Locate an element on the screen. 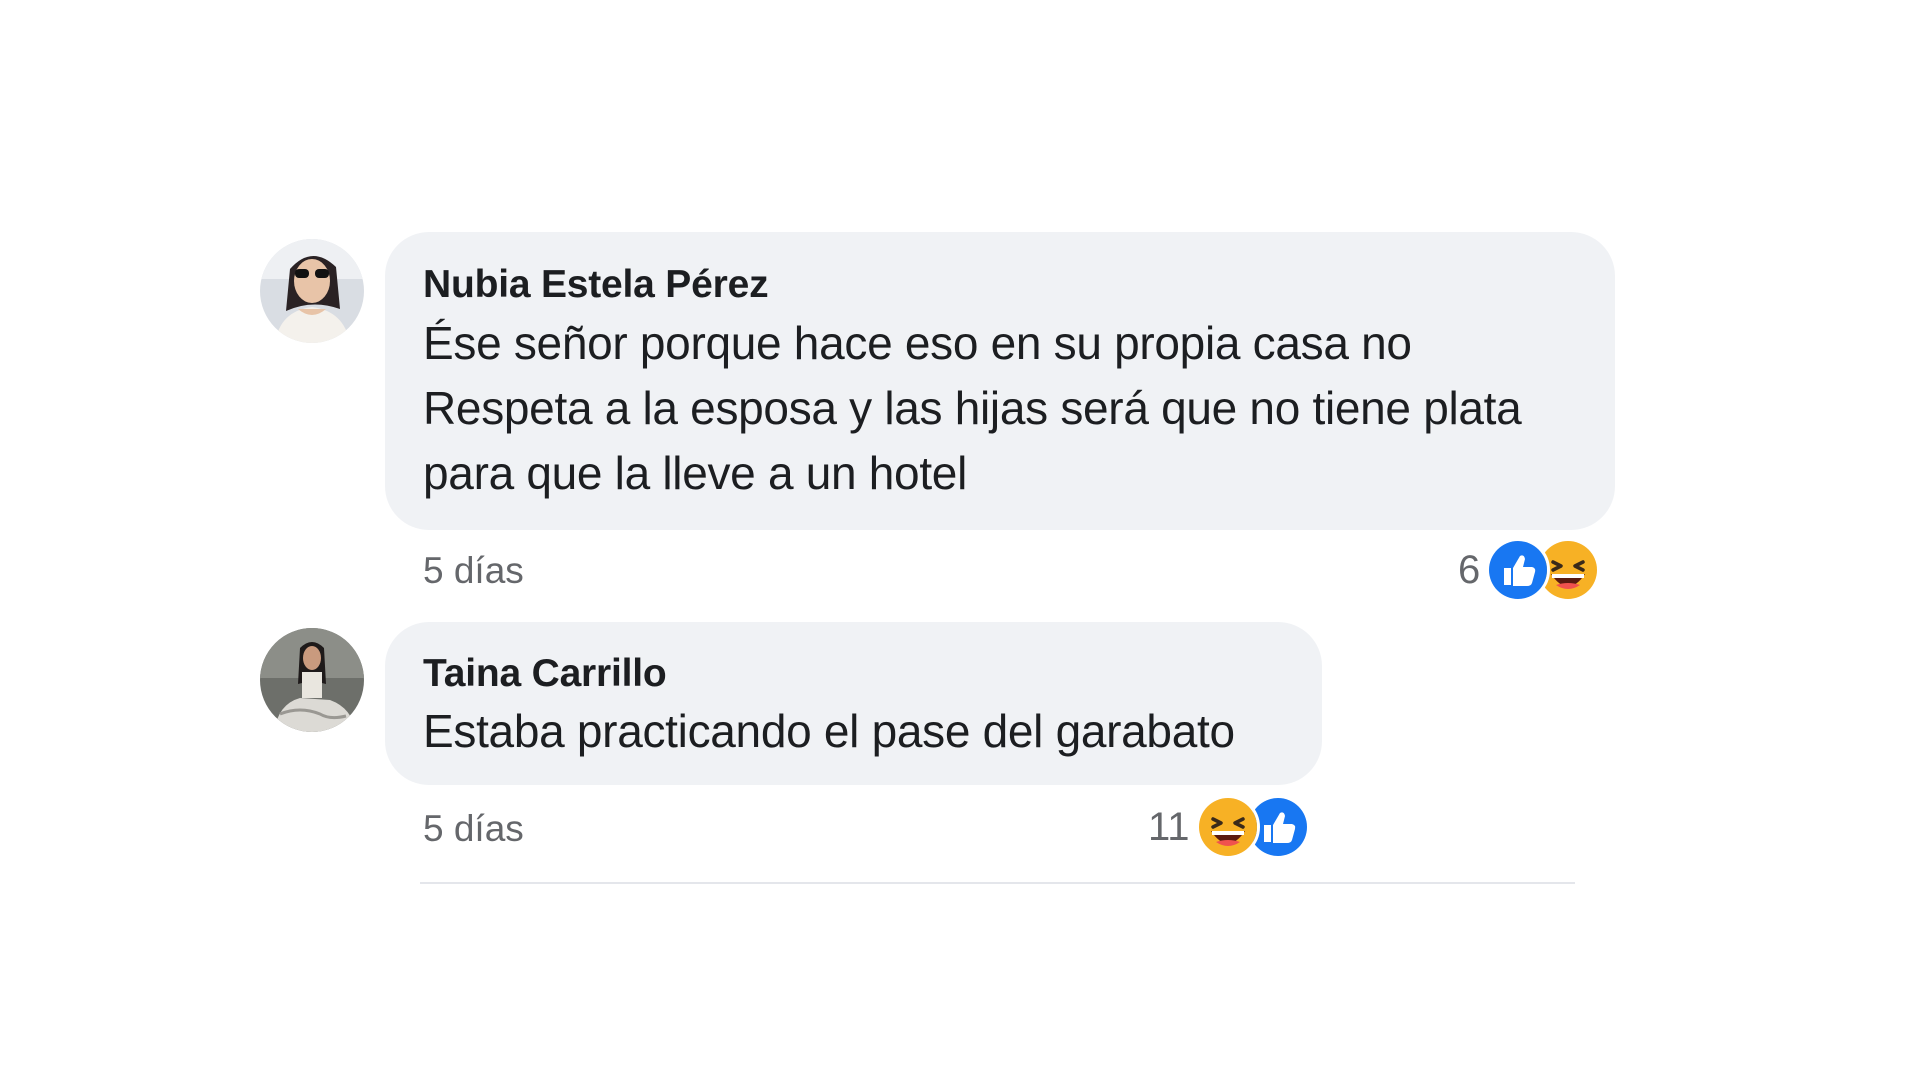 Image resolution: width=1920 pixels, height=1080 pixels. comment-text-line: Estaba practicando el pase del garabato is located at coordinates (829, 731).